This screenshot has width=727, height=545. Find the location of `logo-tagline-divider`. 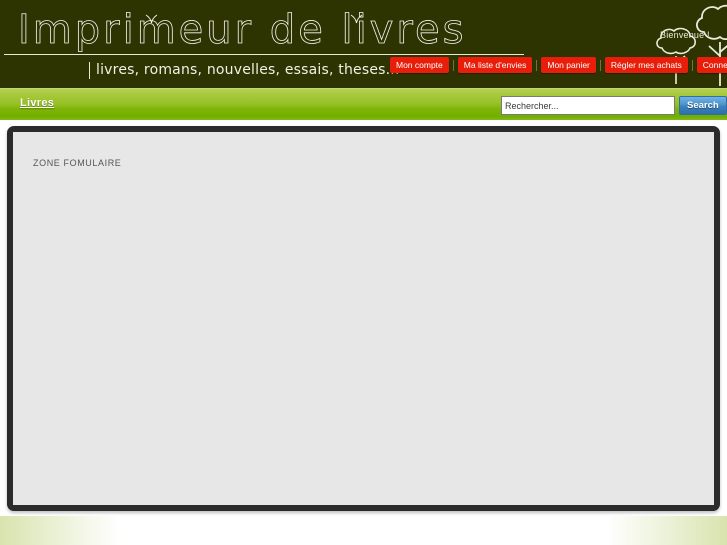

logo-tagline-divider is located at coordinates (89, 70).